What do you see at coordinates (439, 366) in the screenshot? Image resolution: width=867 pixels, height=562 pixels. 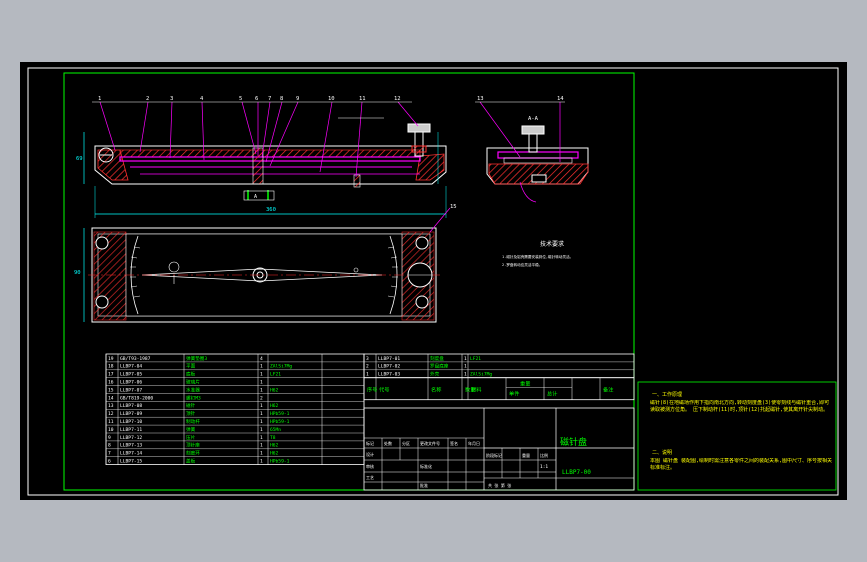 I see `bom-right-cell-name: 罗盘底座` at bounding box center [439, 366].